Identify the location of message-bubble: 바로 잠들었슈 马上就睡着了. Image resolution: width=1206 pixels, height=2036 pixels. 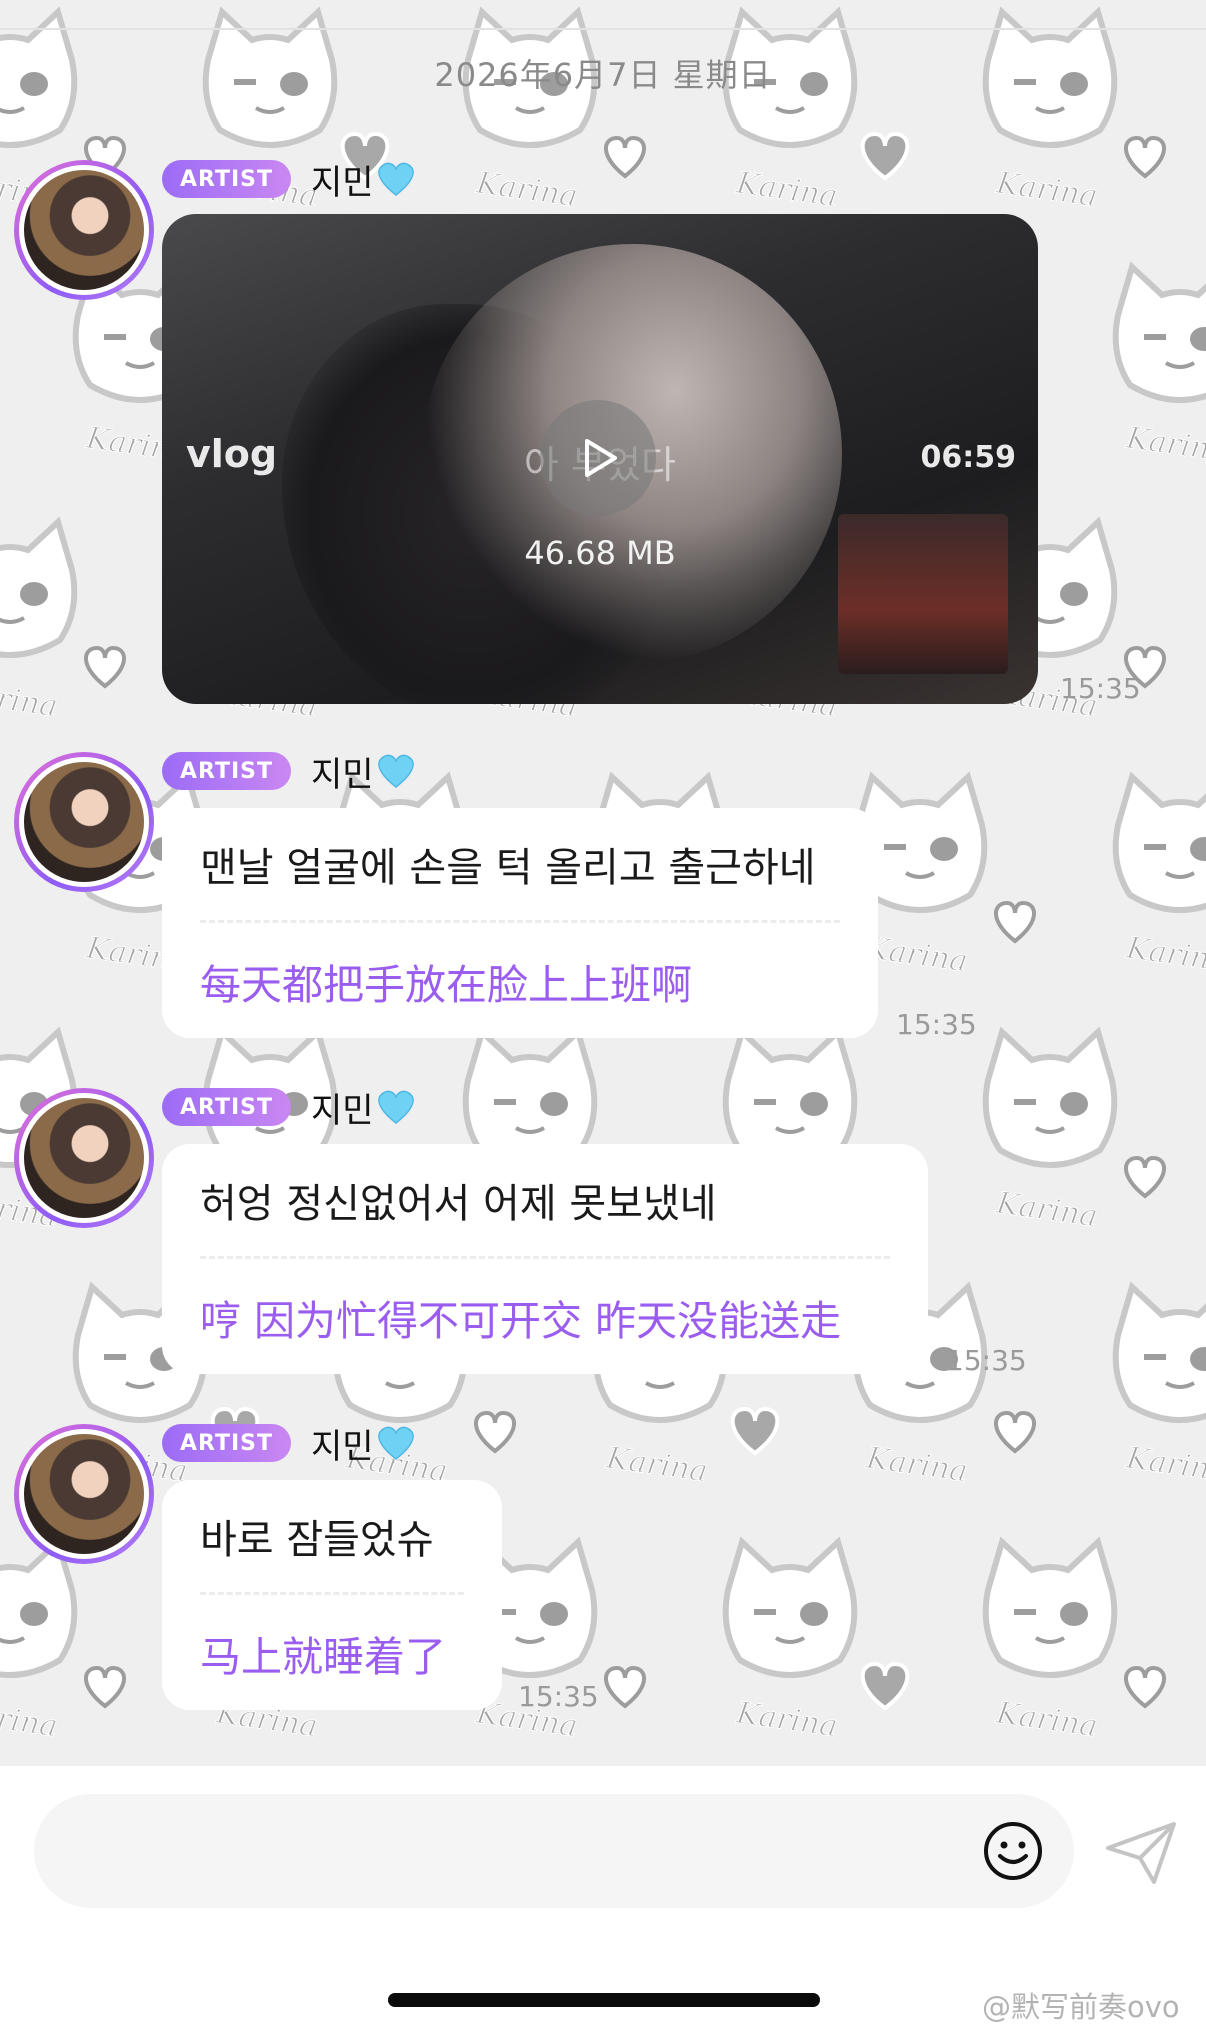
(332, 1595).